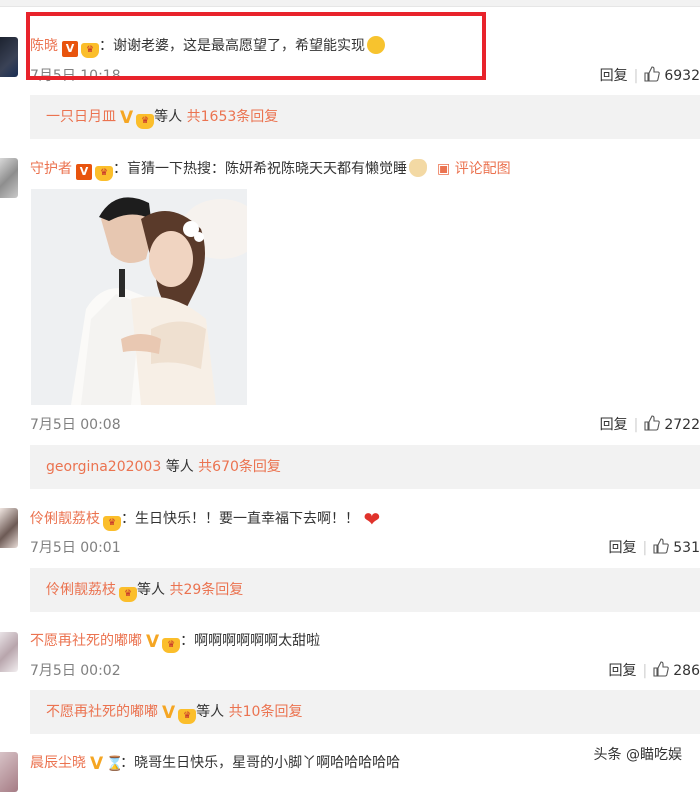 The height and width of the screenshot is (792, 700). I want to click on watermark: 头条 @瞄吃娱, so click(637, 755).